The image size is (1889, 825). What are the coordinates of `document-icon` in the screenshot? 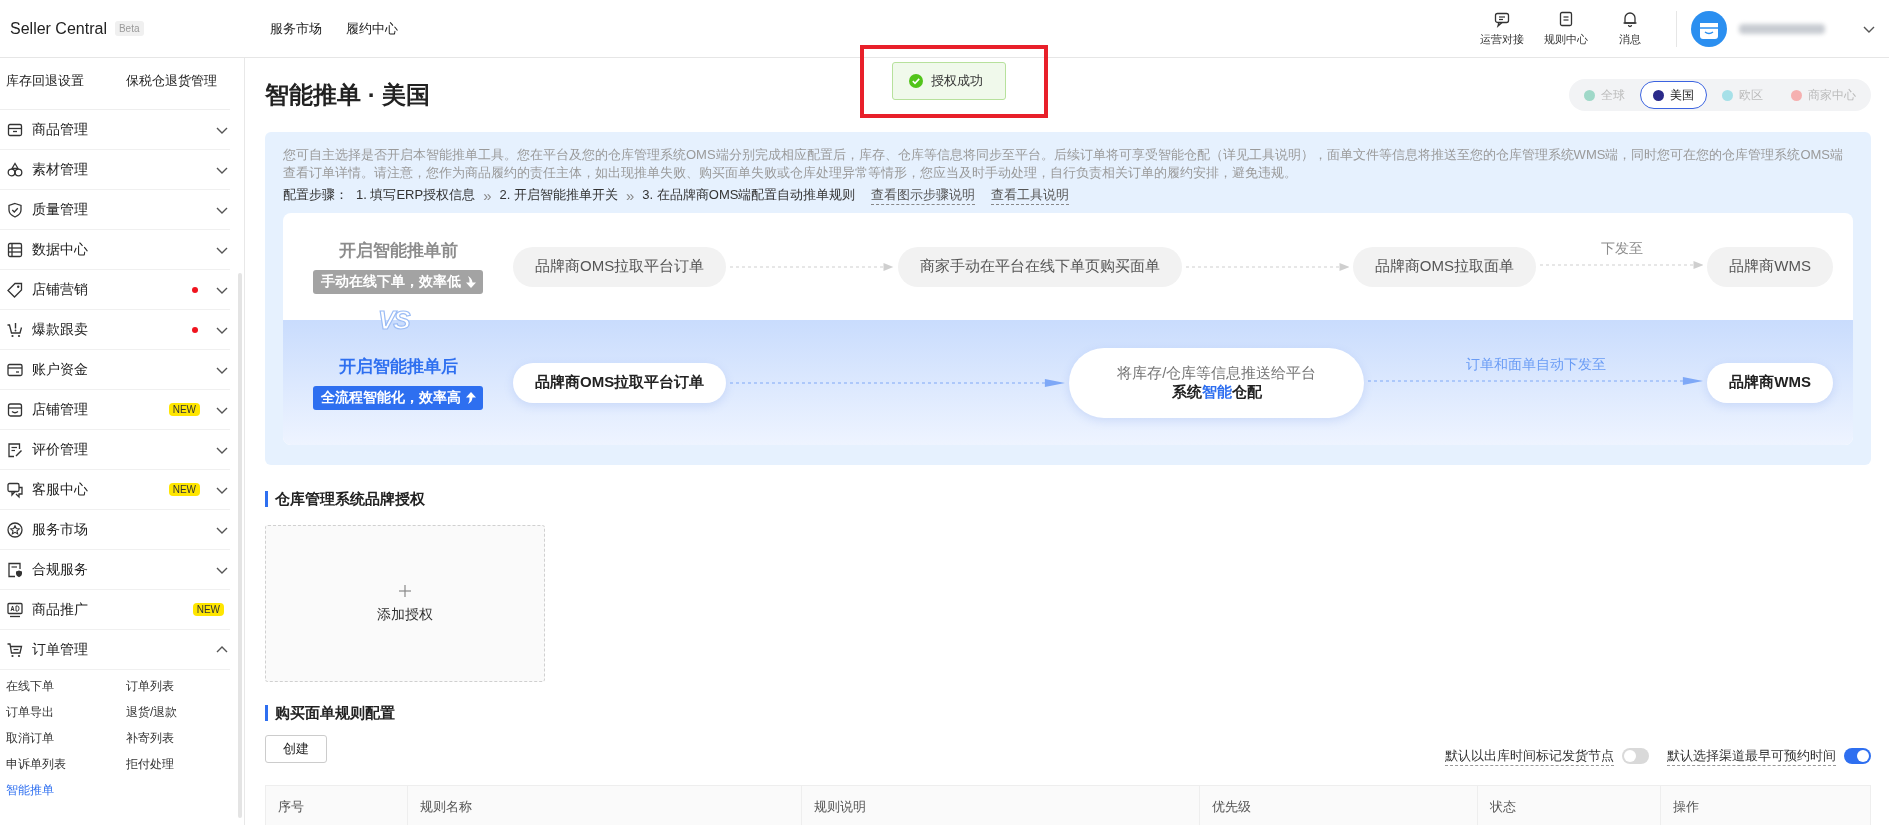 It's located at (1566, 19).